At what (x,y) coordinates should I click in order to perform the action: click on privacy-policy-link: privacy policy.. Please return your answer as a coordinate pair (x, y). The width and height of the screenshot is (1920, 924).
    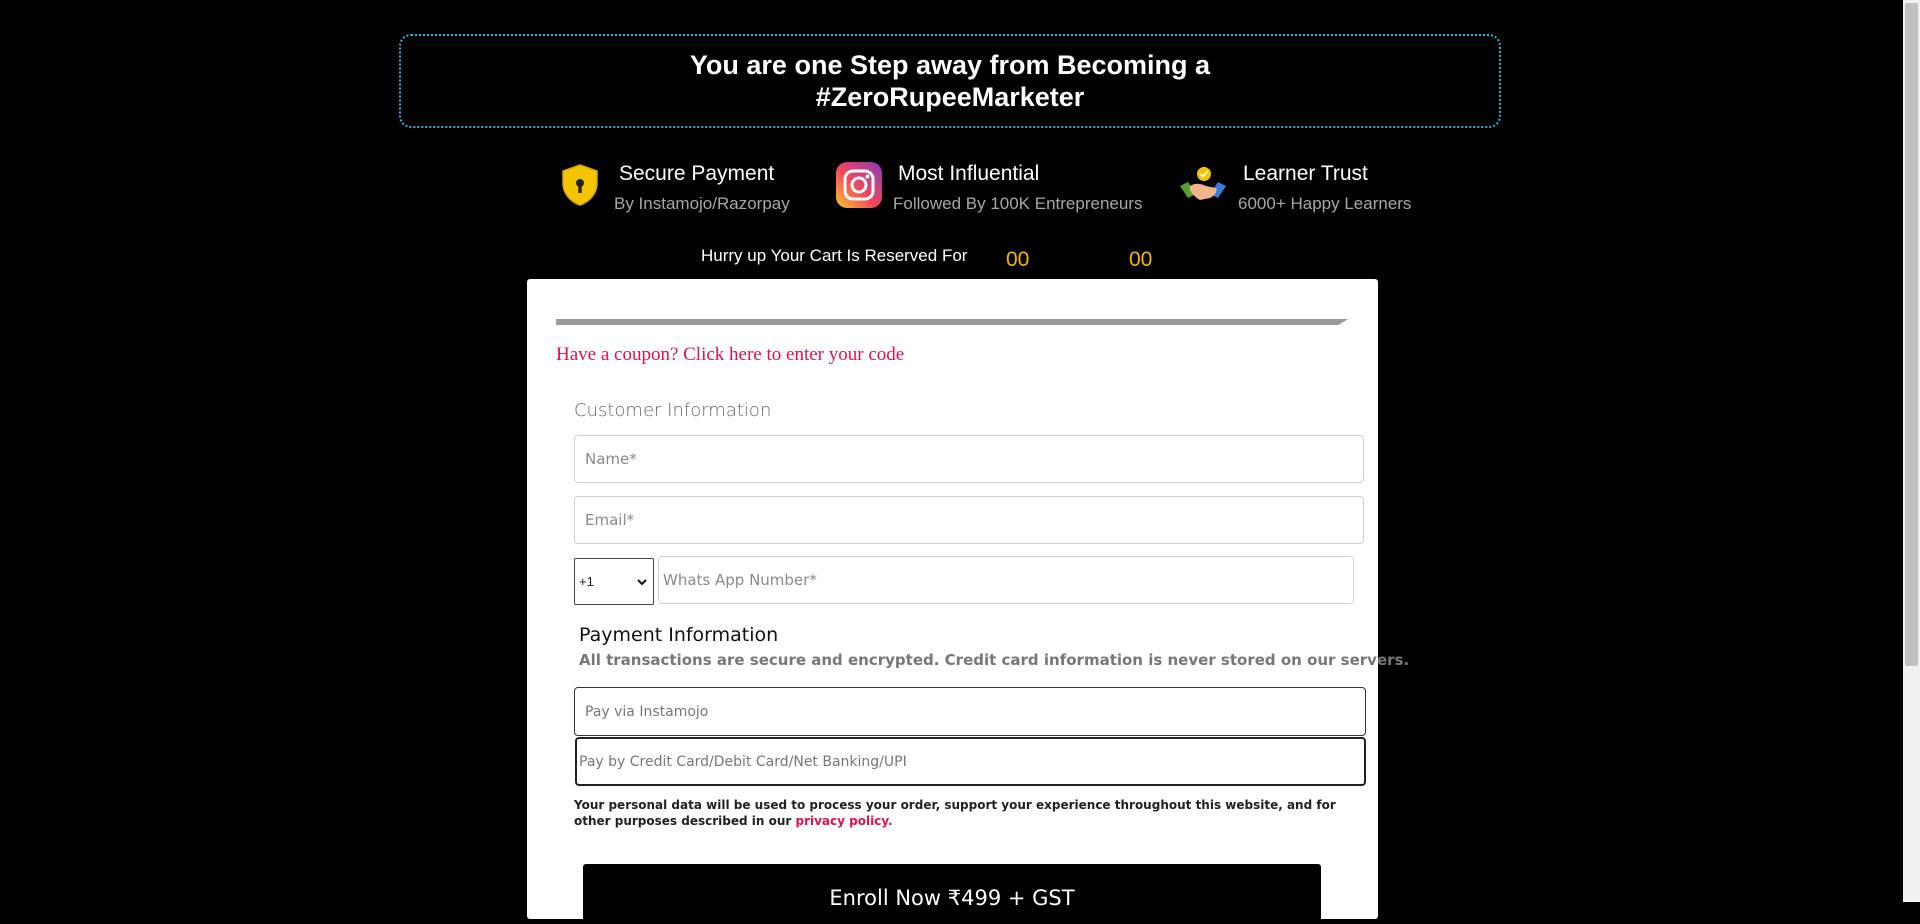
    Looking at the image, I should click on (843, 821).